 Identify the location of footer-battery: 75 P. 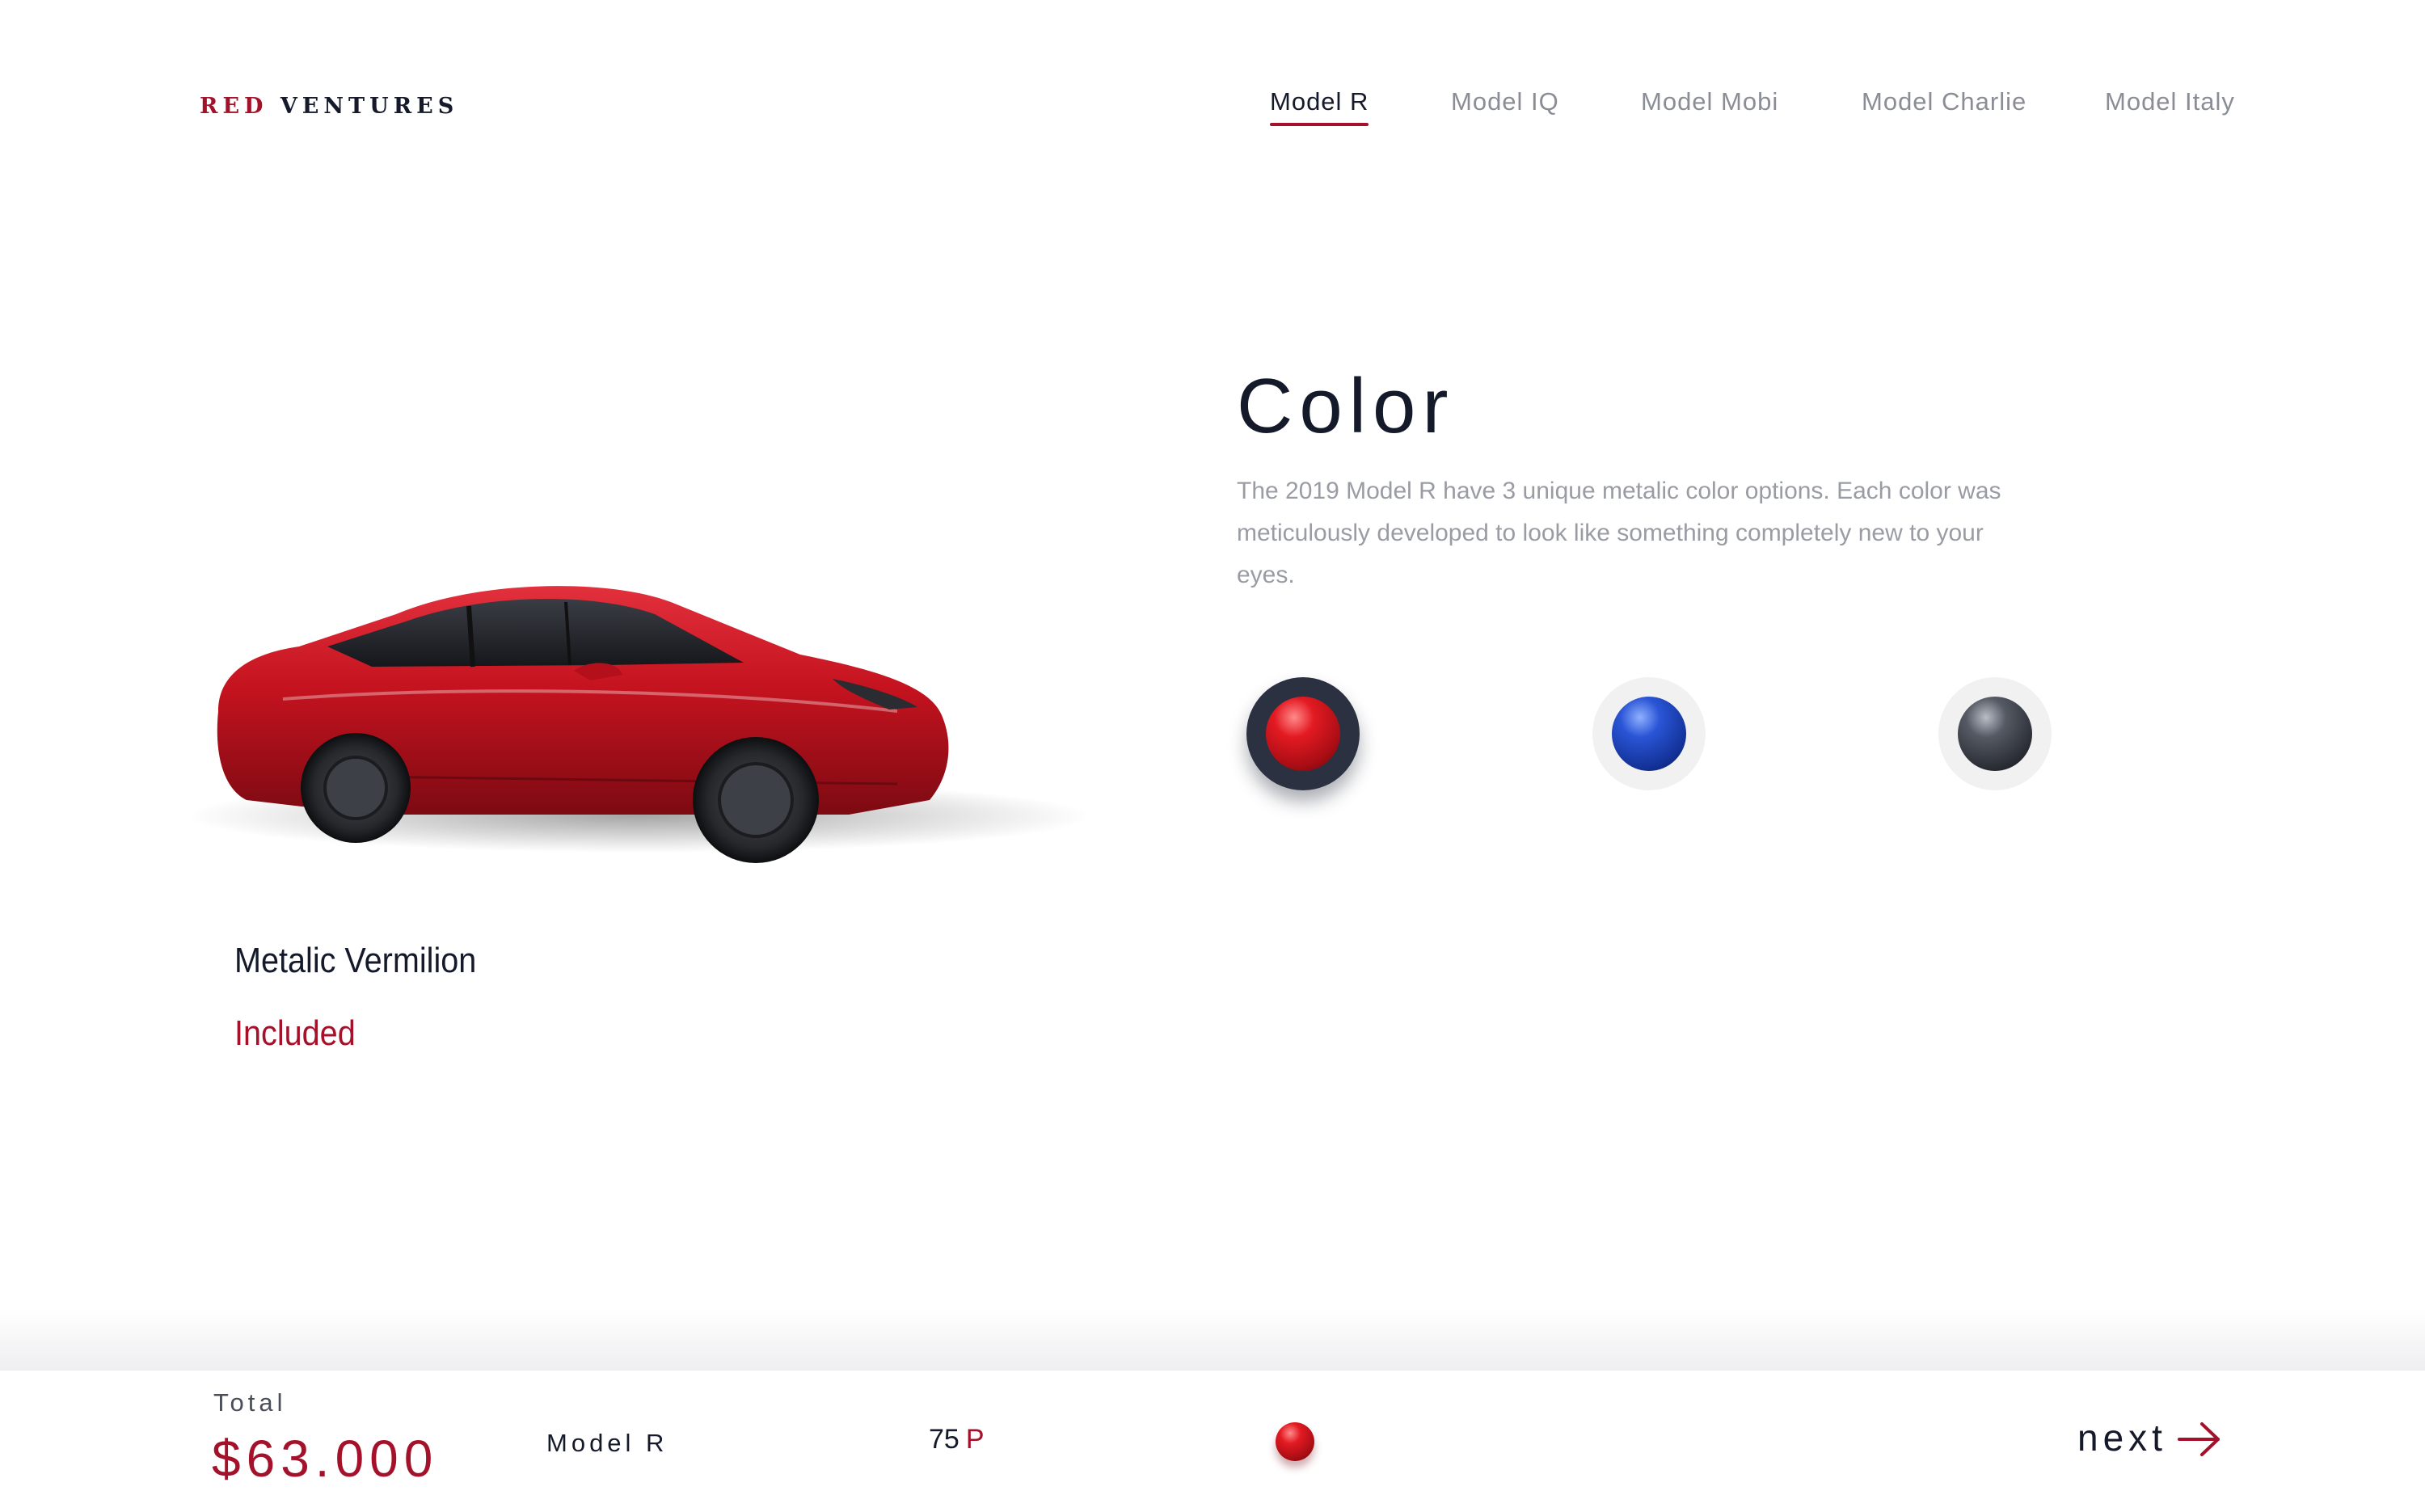
(957, 1439).